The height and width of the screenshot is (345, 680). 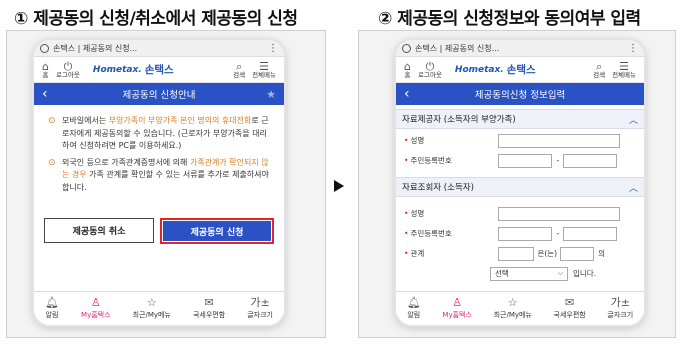 I want to click on viewer-name-row: • 성명, so click(x=520, y=213).